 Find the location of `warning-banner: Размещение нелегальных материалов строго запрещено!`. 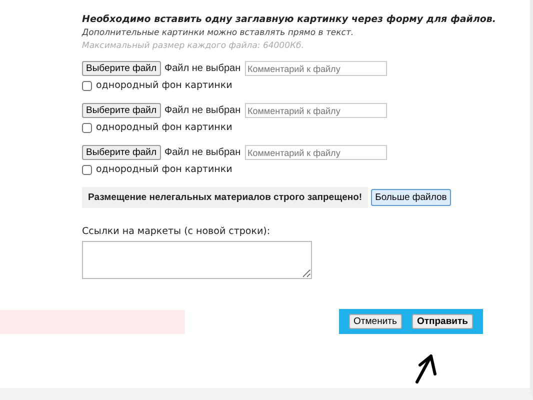

warning-banner: Размещение нелегальных материалов строго запрещено! is located at coordinates (225, 197).